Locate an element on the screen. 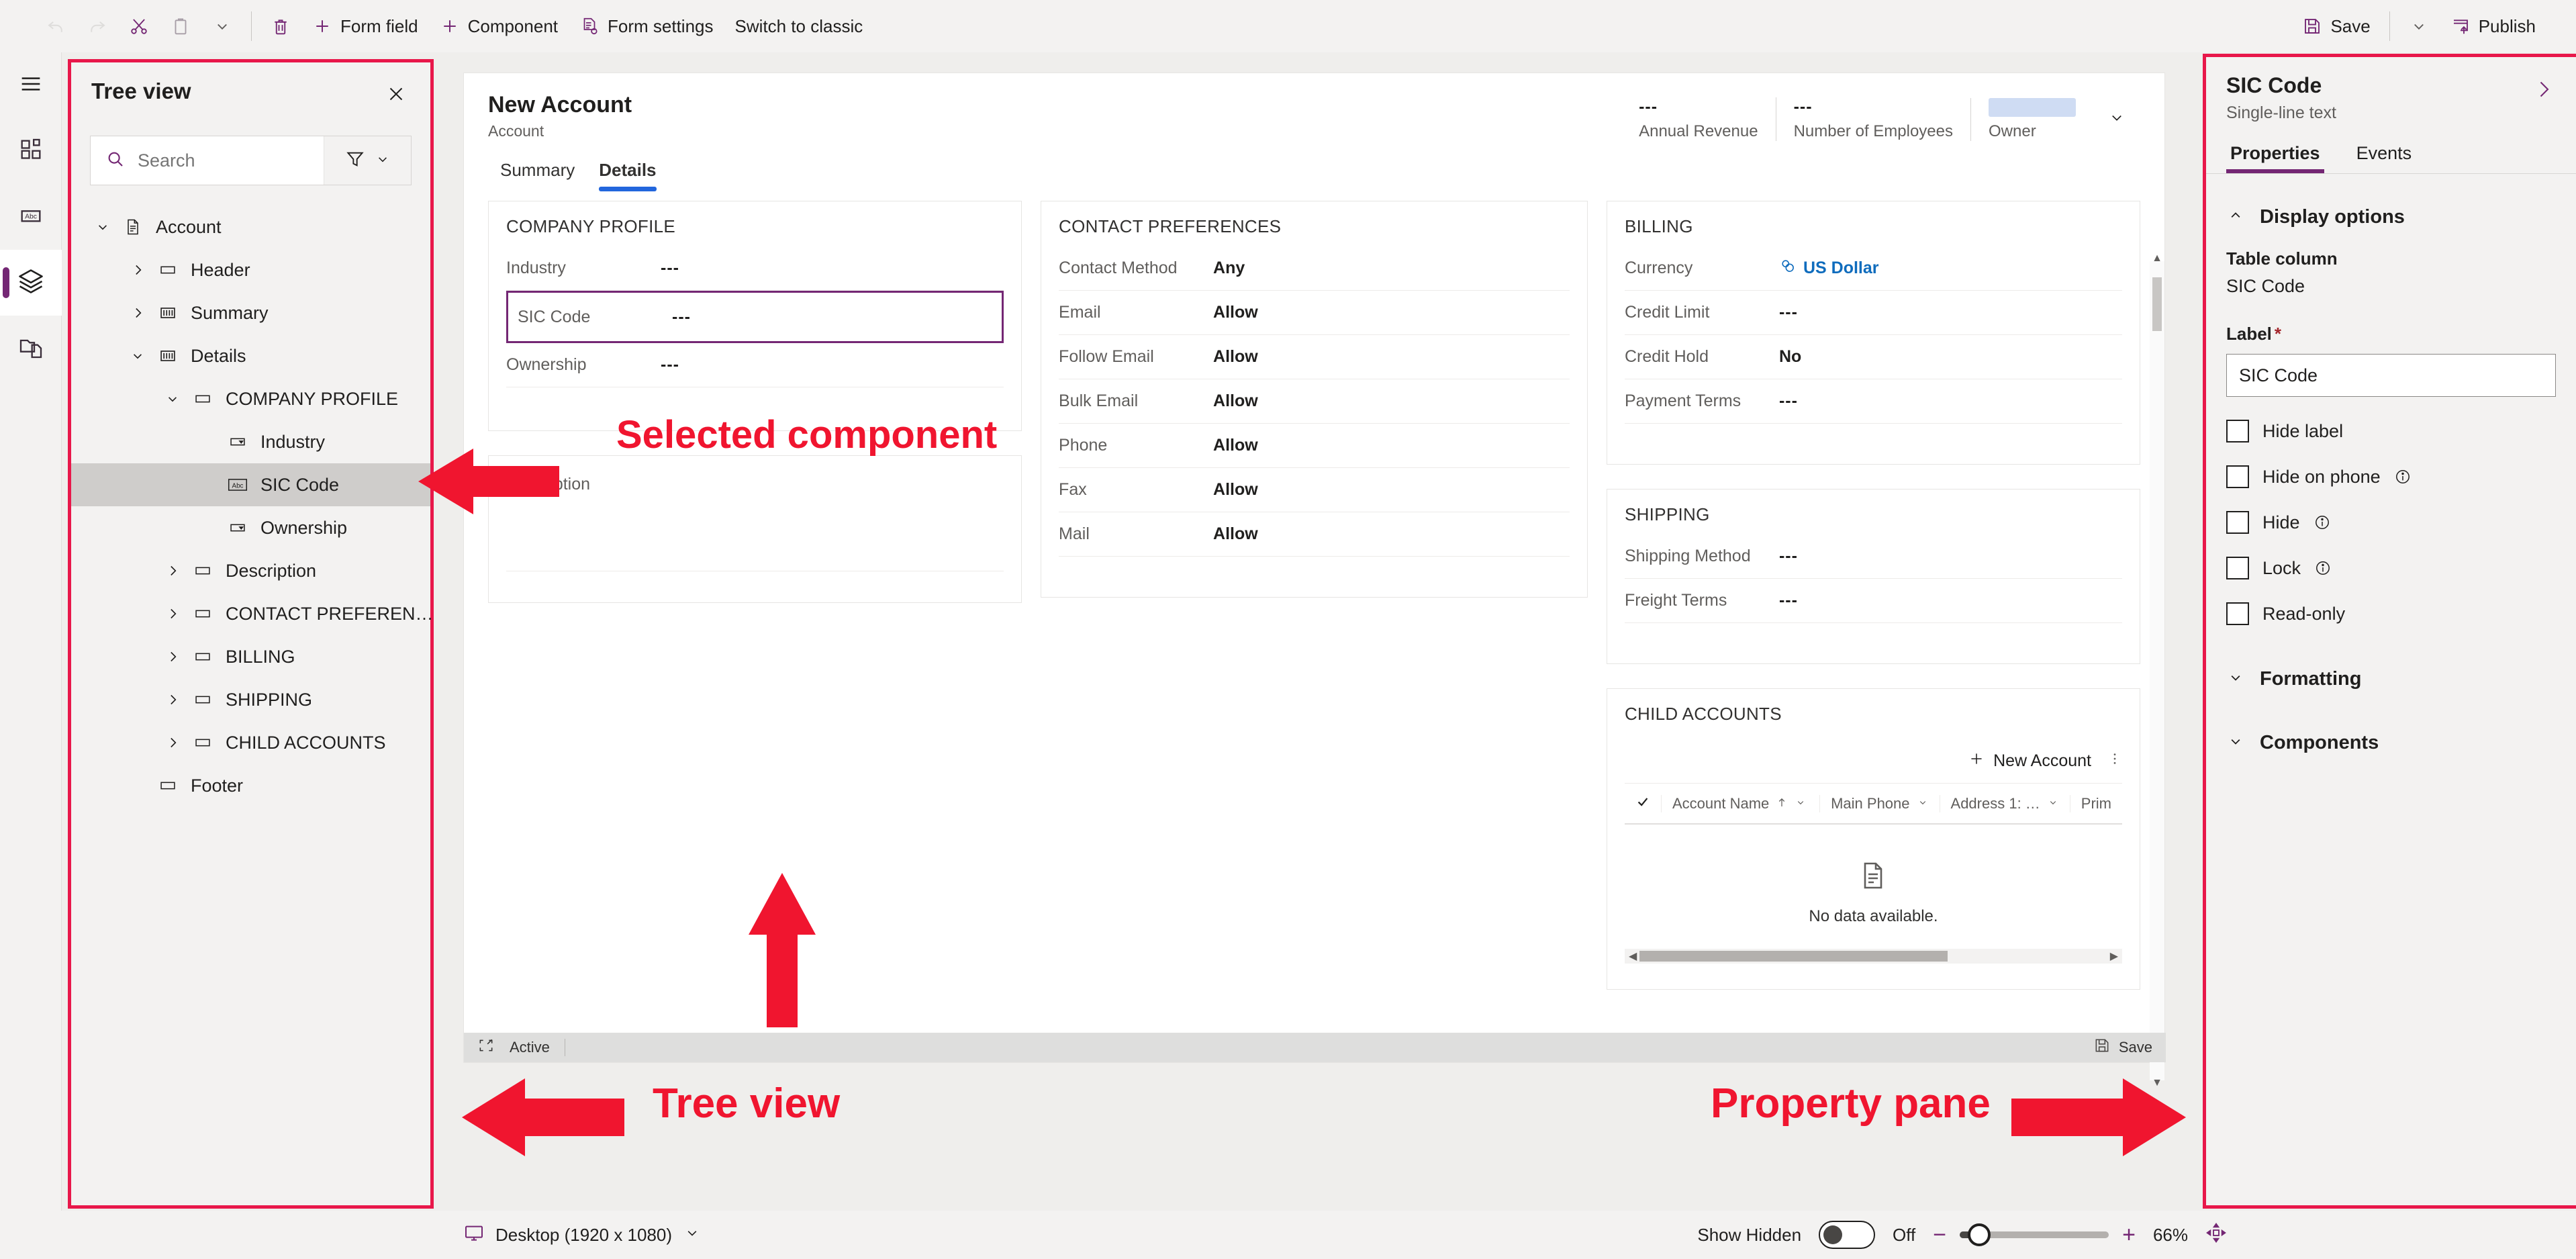  delete-button is located at coordinates (280, 27).